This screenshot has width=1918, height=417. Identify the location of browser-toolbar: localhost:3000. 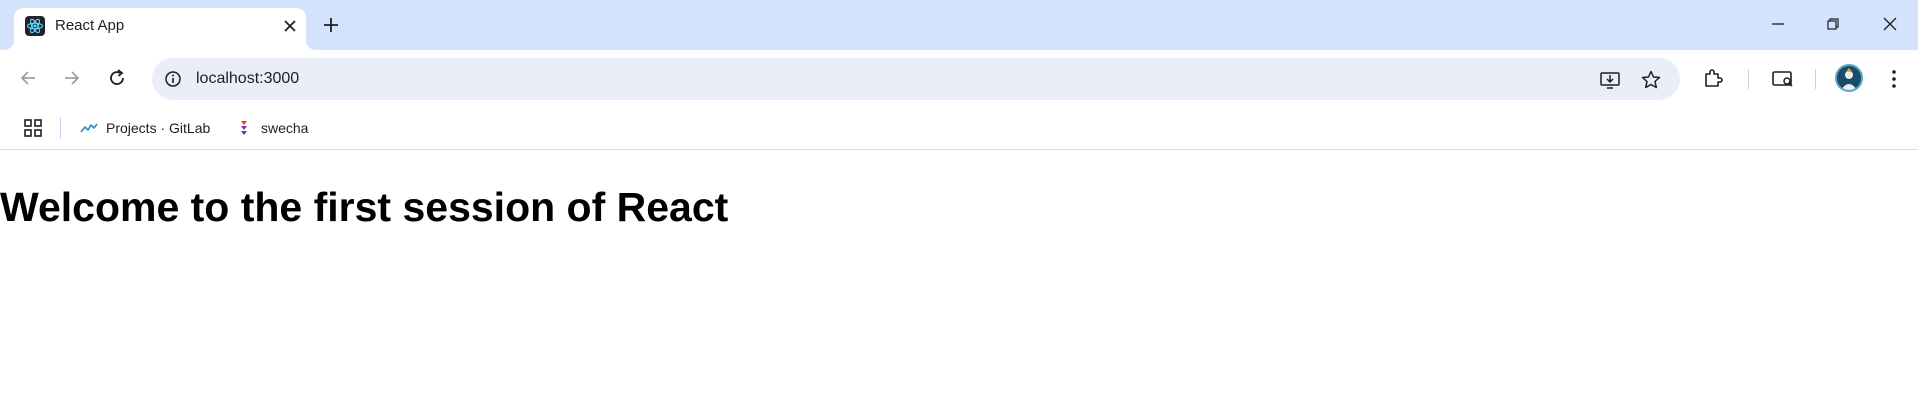
(959, 78).